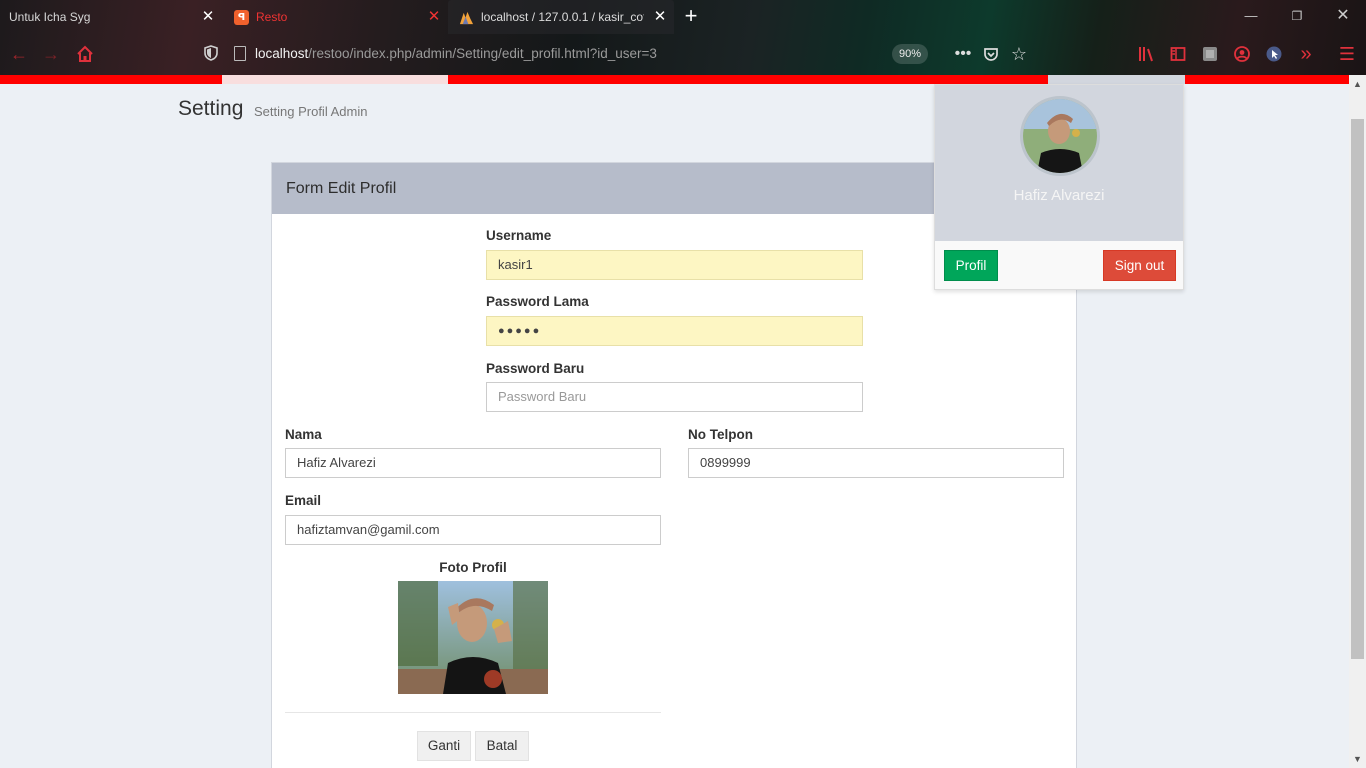 The height and width of the screenshot is (768, 1366). Describe the element at coordinates (1242, 54) in the screenshot. I see `account-icon` at that location.